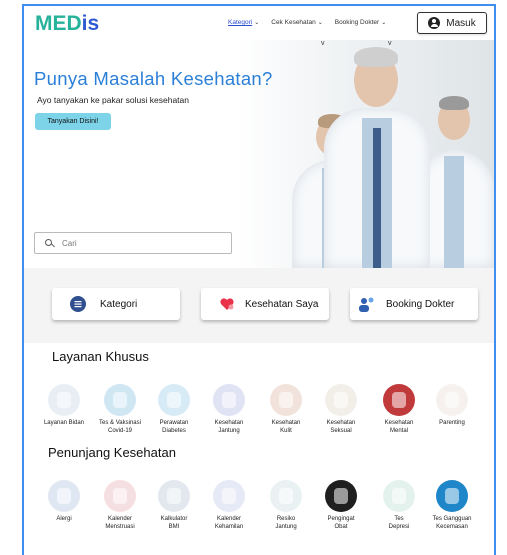 Image resolution: width=507 pixels, height=555 pixels. What do you see at coordinates (120, 526) in the screenshot?
I see `penunjang-item-sublabel: Menstruasi` at bounding box center [120, 526].